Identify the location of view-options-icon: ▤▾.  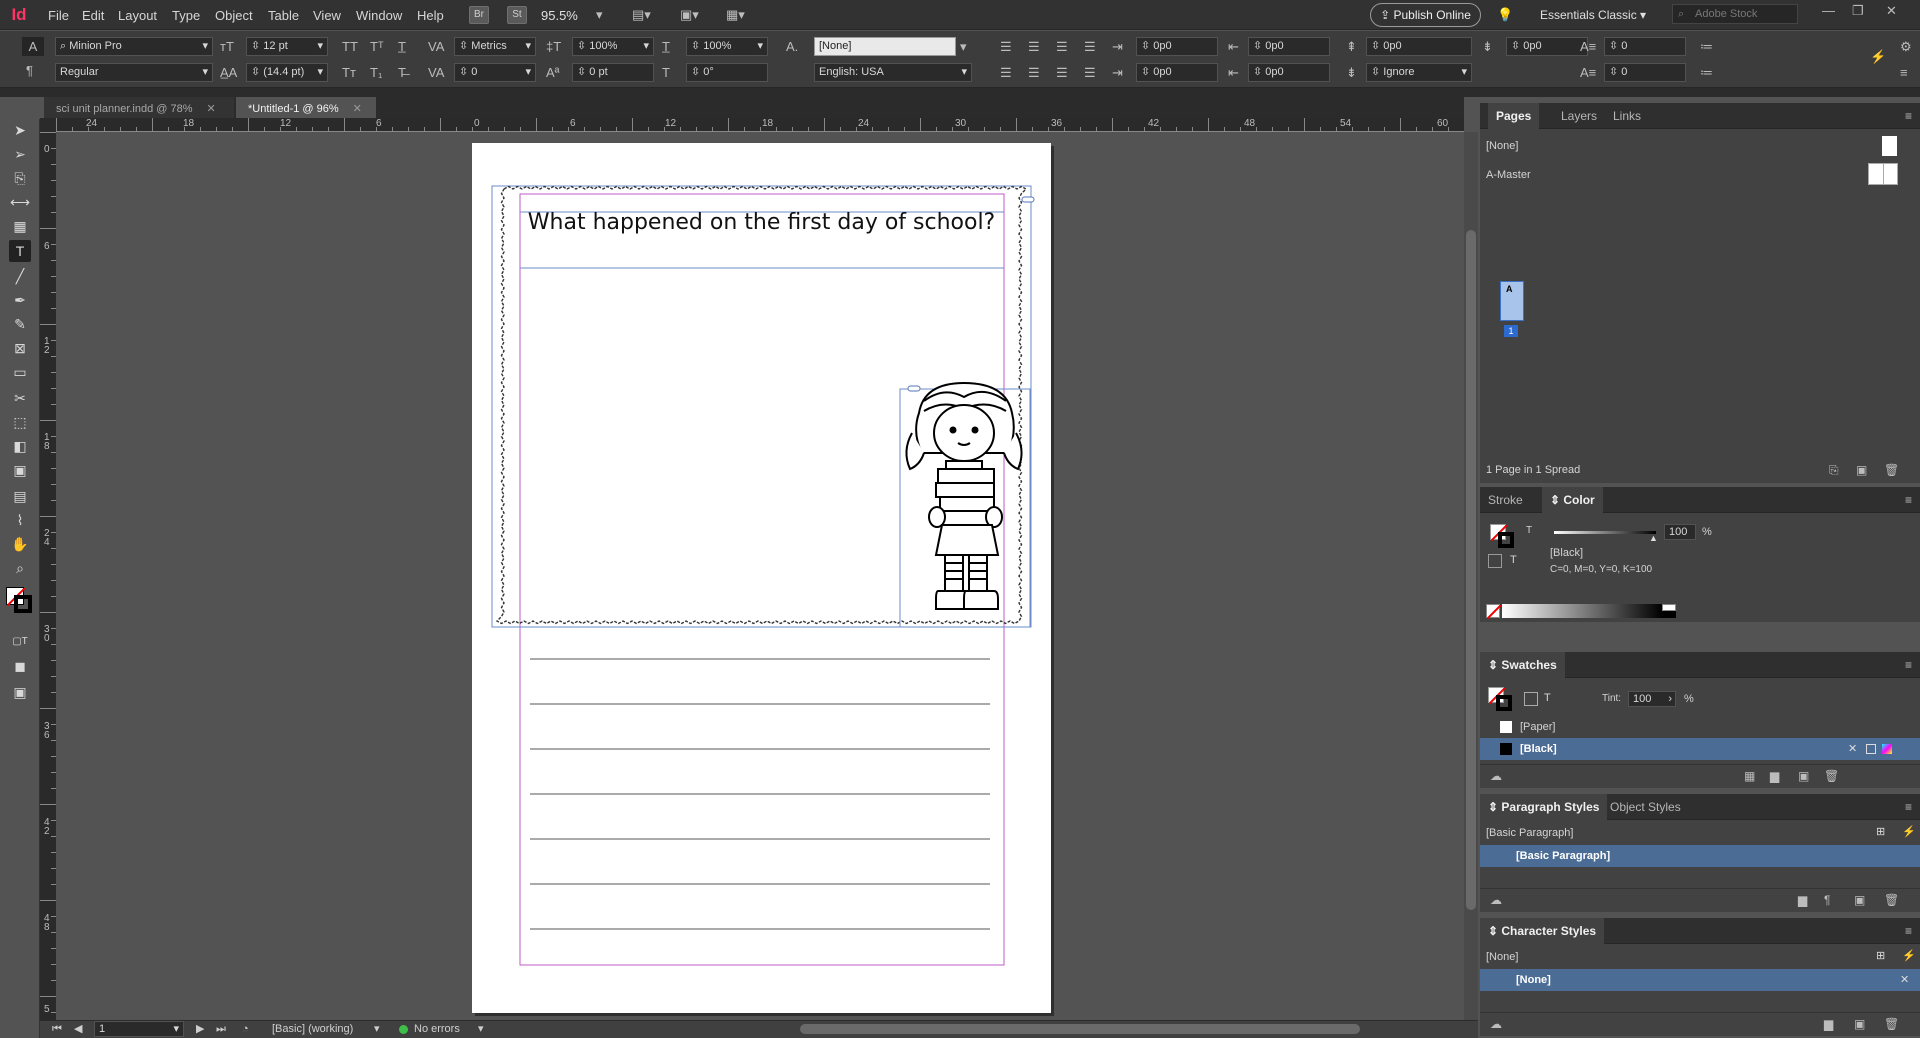
(641, 15).